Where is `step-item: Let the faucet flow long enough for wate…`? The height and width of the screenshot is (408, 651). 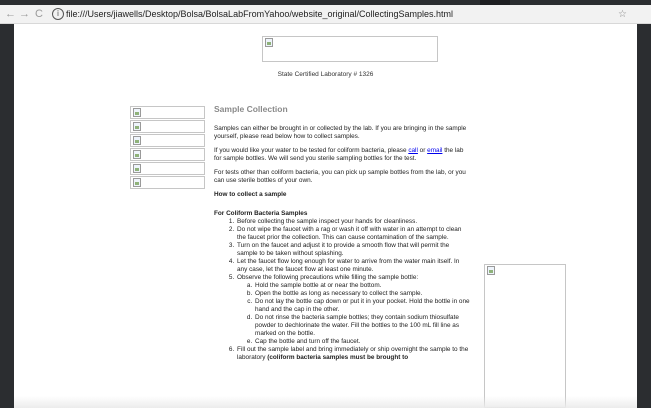
step-item: Let the faucet flow long enough for wate… is located at coordinates (353, 266).